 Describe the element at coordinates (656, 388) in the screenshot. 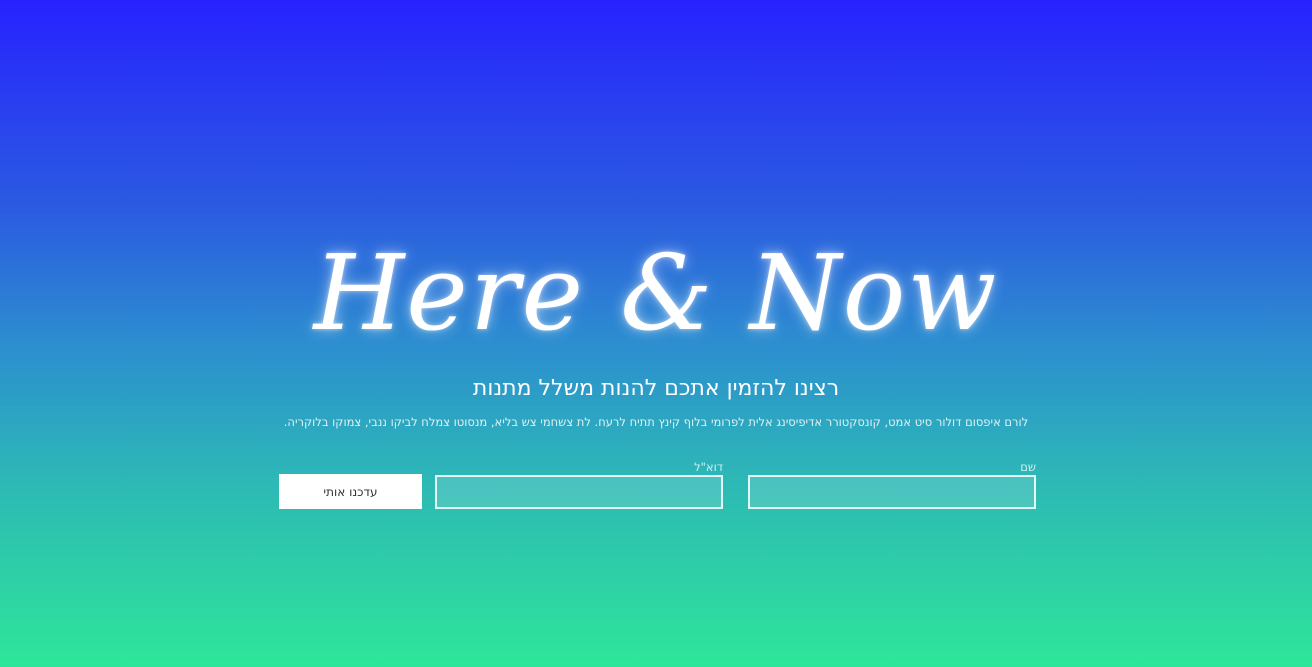

I see `hero-subtitle: רצינו להזמין אתכם להנות משלל מתנות` at that location.